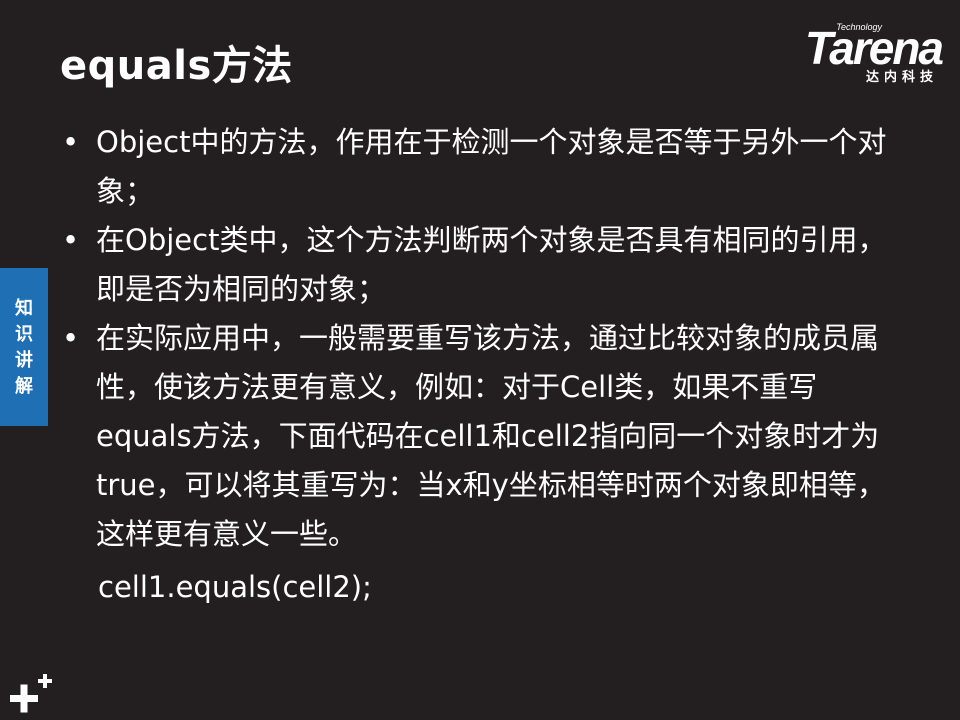  Describe the element at coordinates (24, 386) in the screenshot. I see `side-tab-char: 解` at that location.